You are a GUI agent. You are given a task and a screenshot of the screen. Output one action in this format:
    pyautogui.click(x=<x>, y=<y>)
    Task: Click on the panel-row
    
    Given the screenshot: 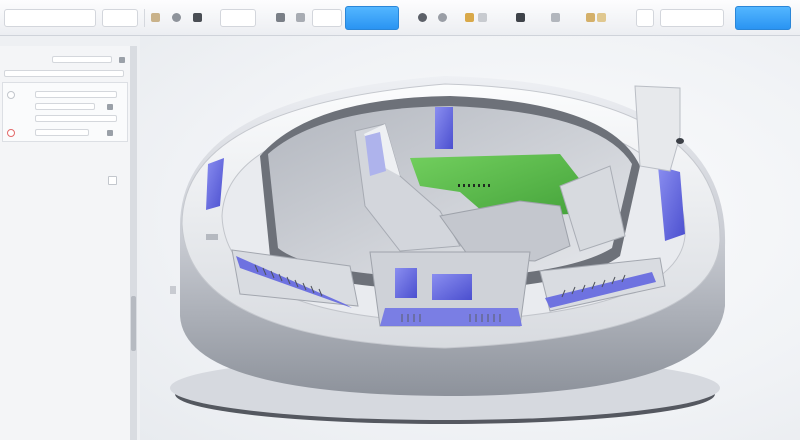 What is the action you would take?
    pyautogui.click(x=65, y=74)
    